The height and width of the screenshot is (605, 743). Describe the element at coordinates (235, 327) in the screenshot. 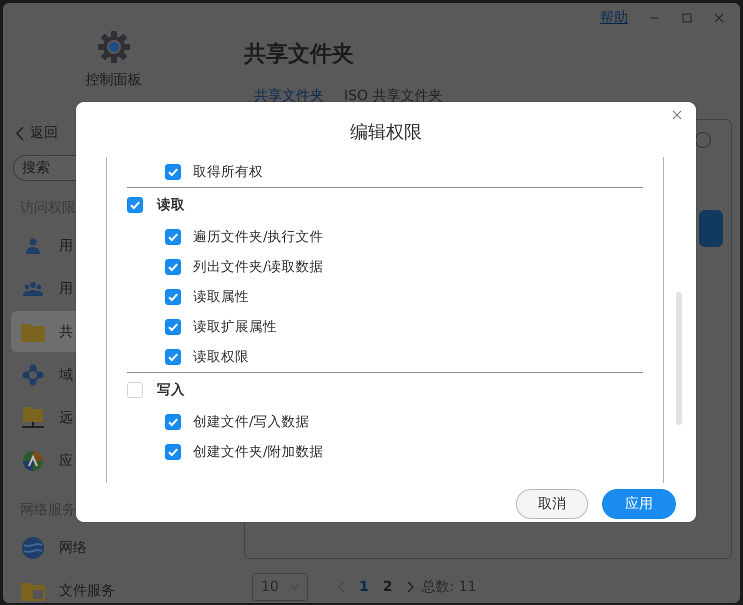

I see `permission-label: 读取扩展属性` at that location.